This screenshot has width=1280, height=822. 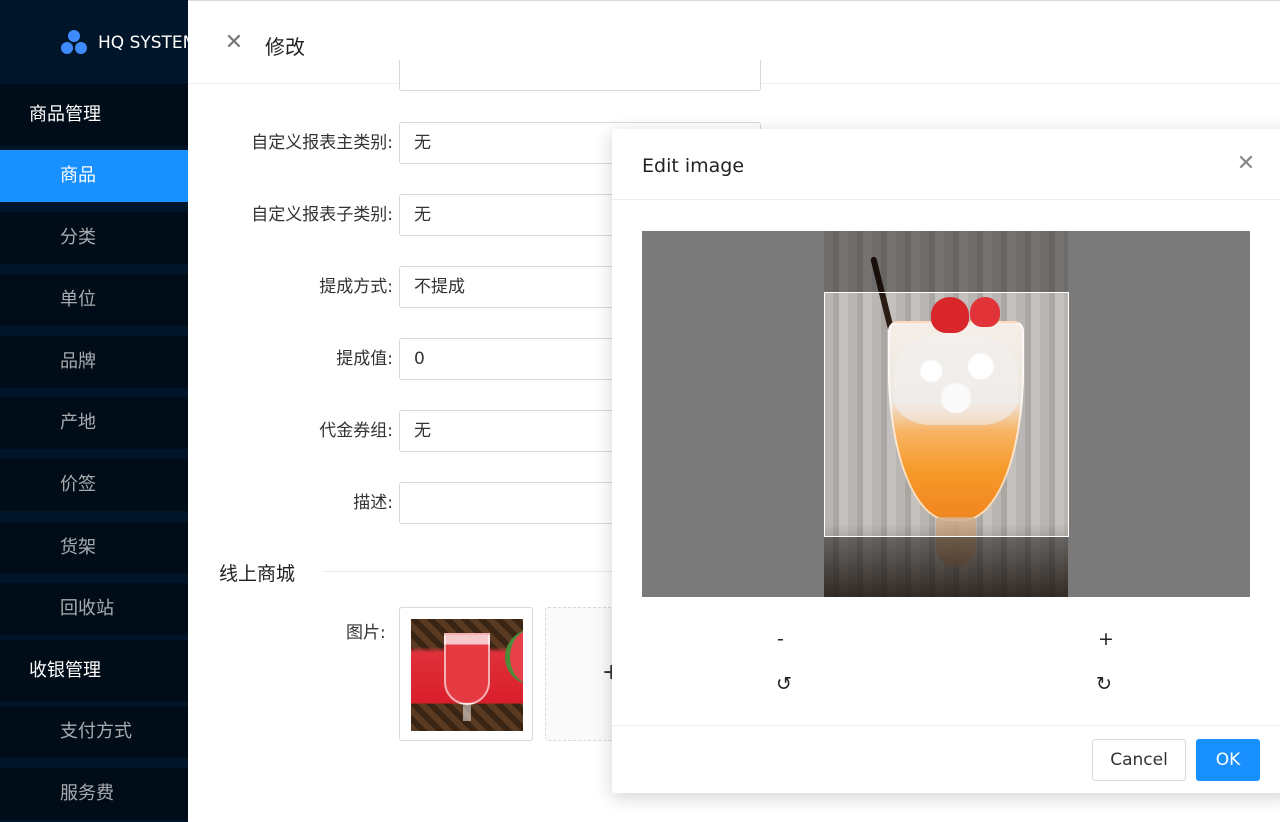 I want to click on modal-divider, so click(x=946, y=199).